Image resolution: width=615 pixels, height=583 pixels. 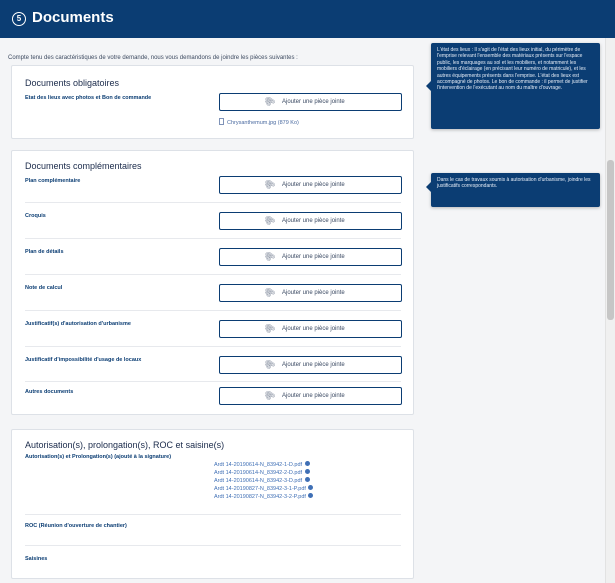 What do you see at coordinates (44, 288) in the screenshot?
I see `row-label-note-de-calcul: Note de calcul` at bounding box center [44, 288].